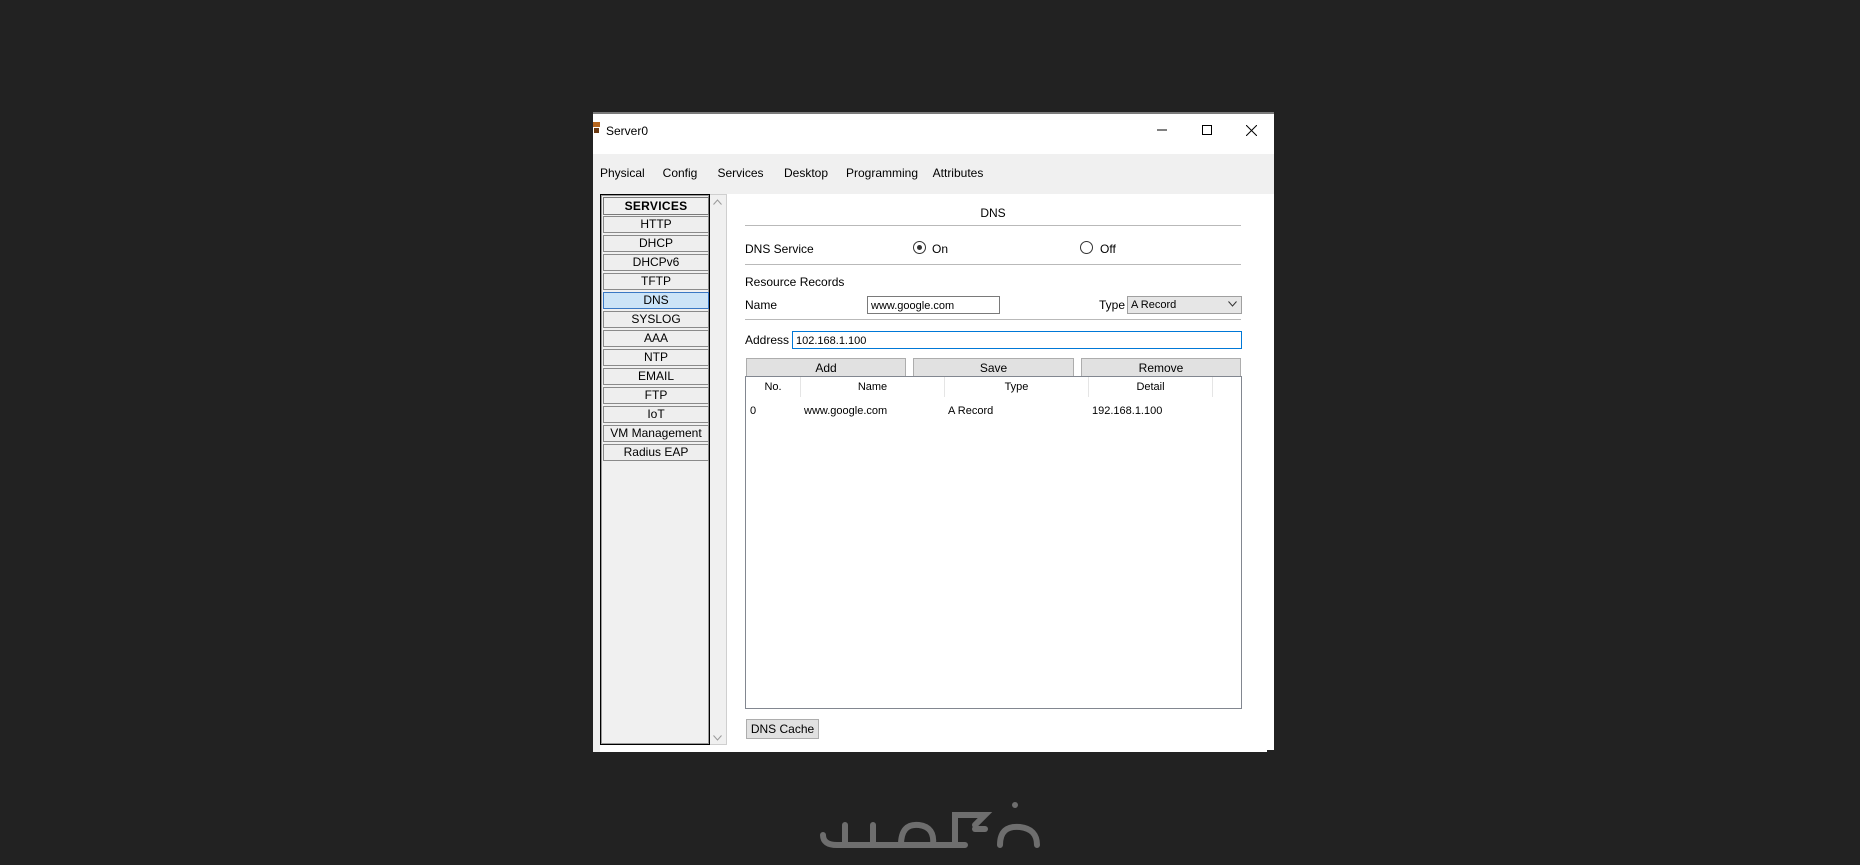 The height and width of the screenshot is (865, 1860). I want to click on dns-title: DNS, so click(993, 213).